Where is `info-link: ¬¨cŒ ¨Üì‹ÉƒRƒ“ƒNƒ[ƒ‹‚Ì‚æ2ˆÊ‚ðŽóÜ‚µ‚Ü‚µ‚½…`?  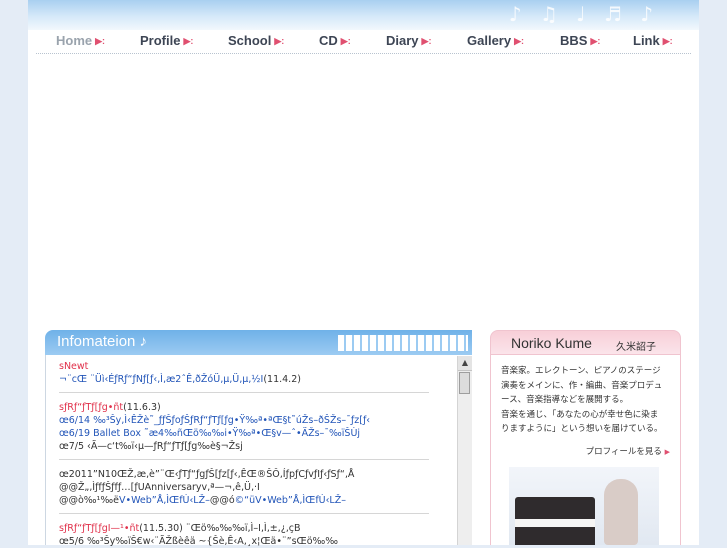
info-link: ¬¨cŒ ¨Üì‹ÉƒRƒ“ƒNƒ[ƒ‹‚Ì‚æ2ˆÊ‚ðŽóÜ‚µ‚Ü‚µ‚½… is located at coordinates (161, 379).